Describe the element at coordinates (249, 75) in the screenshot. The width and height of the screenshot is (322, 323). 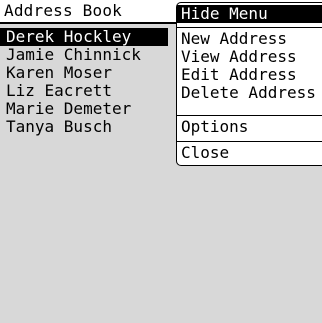
I see `menu-item-edit-address: Edit Address` at that location.